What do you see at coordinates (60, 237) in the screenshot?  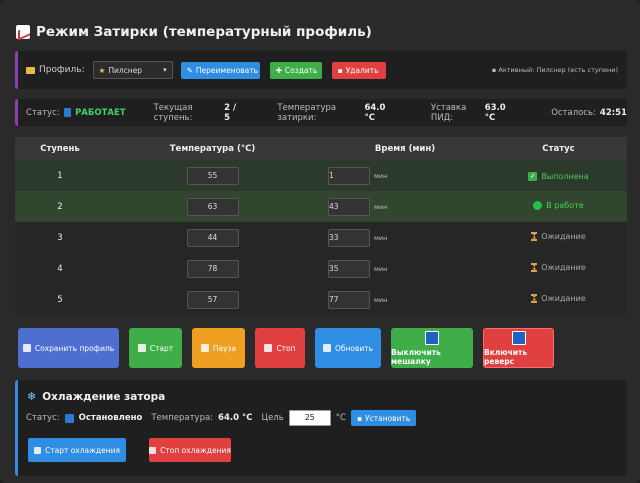 I see `step-number: 3` at bounding box center [60, 237].